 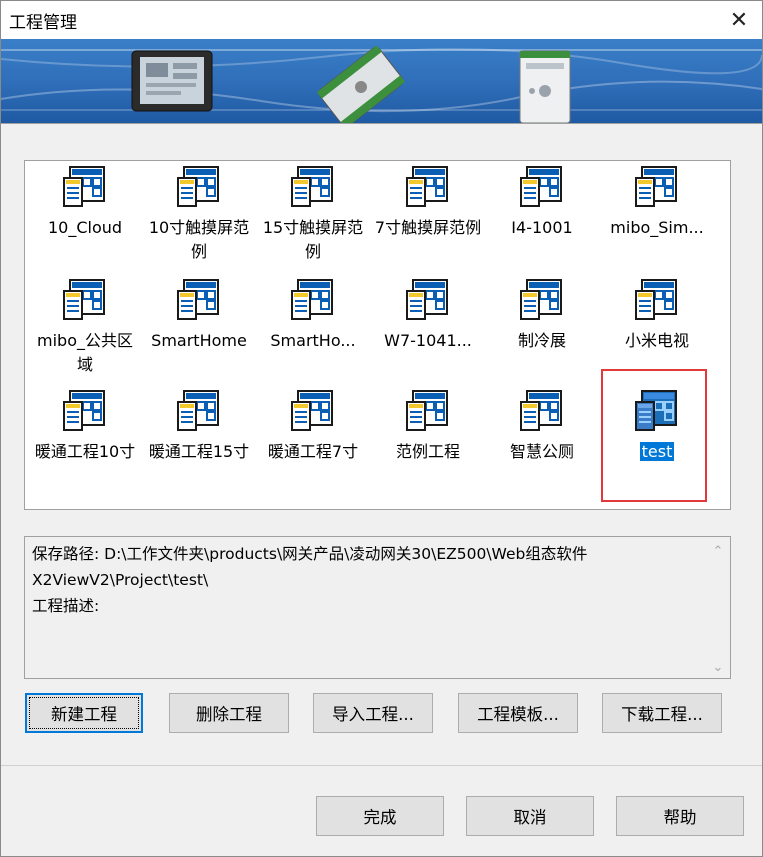 I want to click on project-item: 10寸触摸屏范例, so click(x=199, y=215).